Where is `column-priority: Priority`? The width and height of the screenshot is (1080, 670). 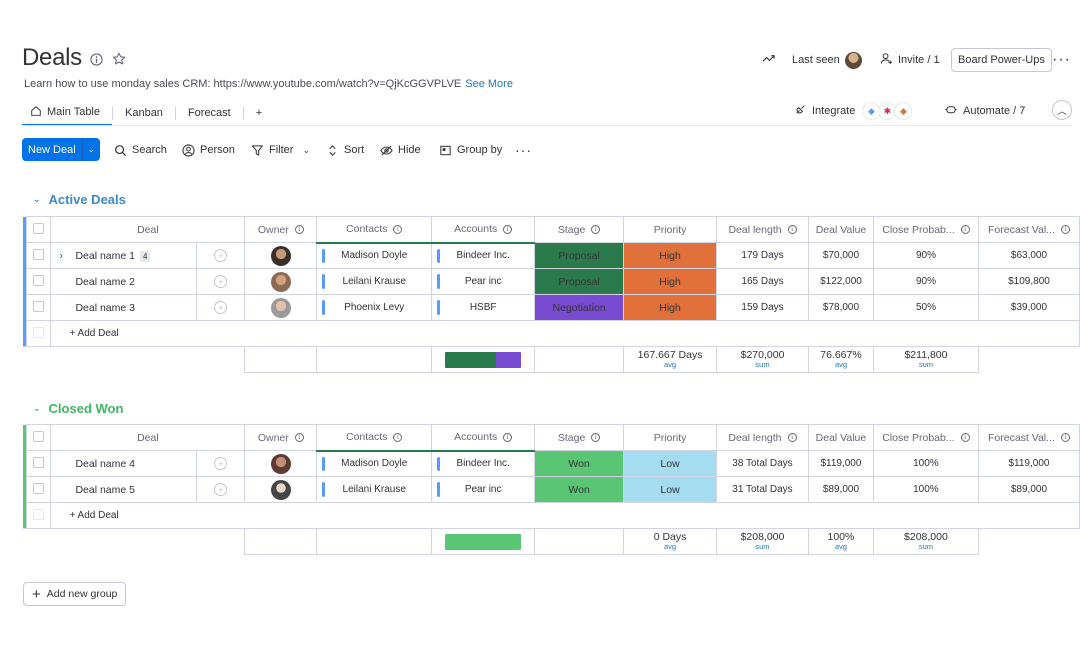
column-priority: Priority is located at coordinates (670, 229).